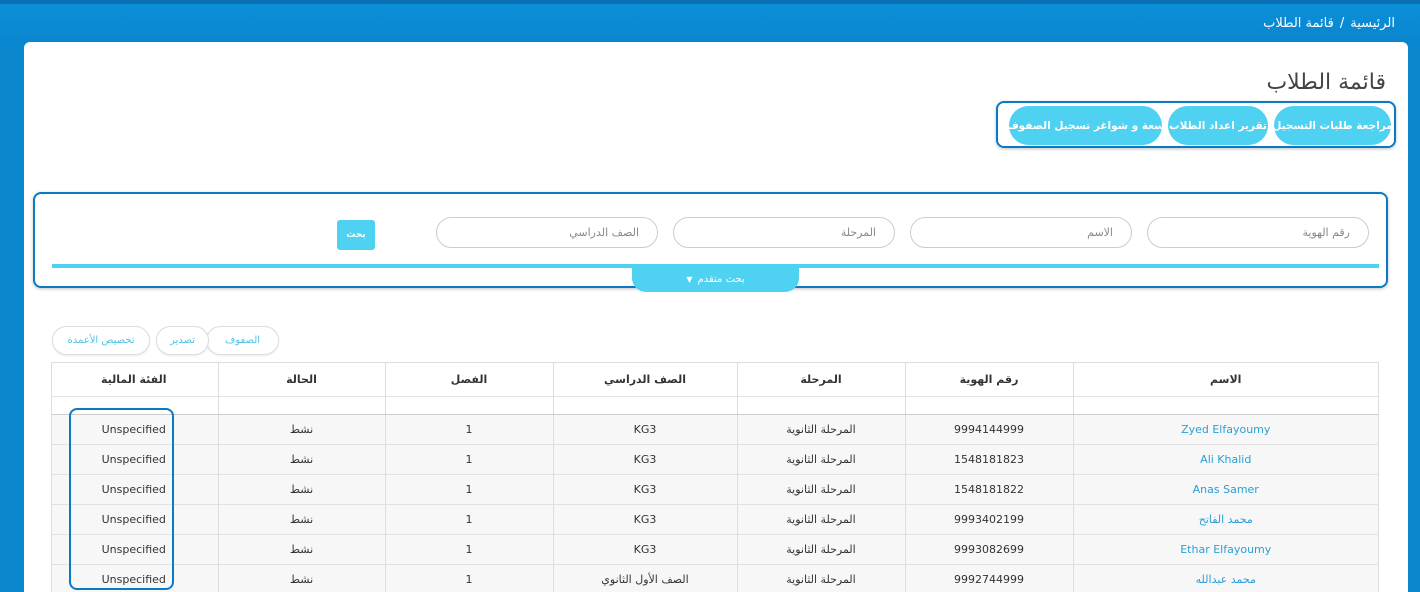  What do you see at coordinates (721, 279) in the screenshot?
I see `advanced-search-label: بحث متقدم` at bounding box center [721, 279].